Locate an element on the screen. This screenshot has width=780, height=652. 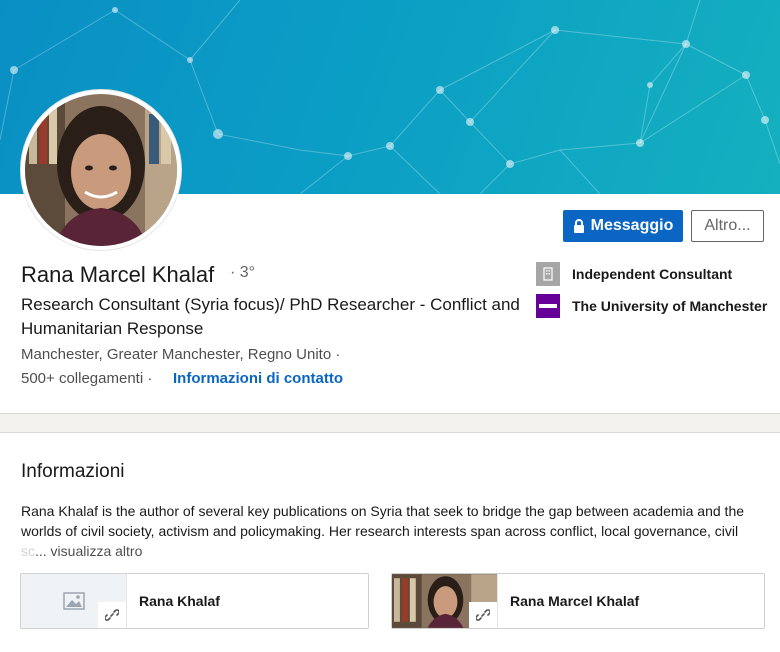
org-name: The University of Manchester is located at coordinates (670, 306).